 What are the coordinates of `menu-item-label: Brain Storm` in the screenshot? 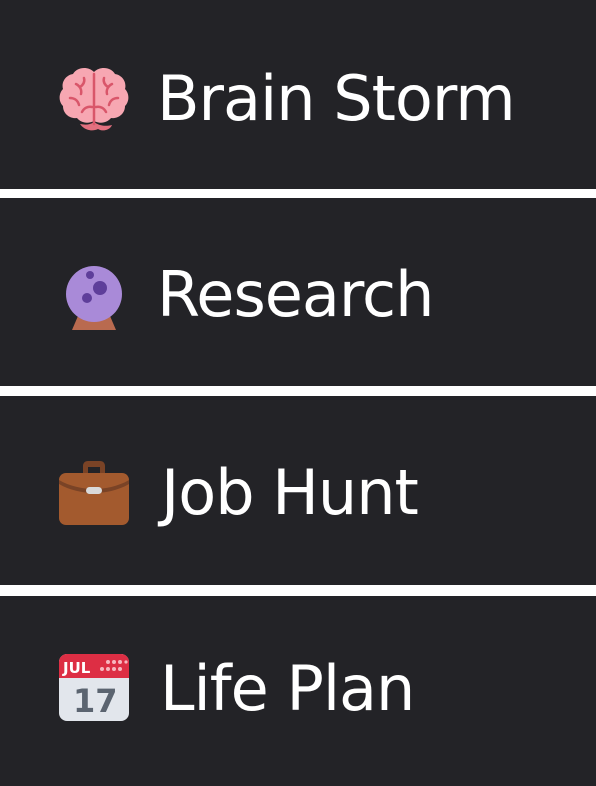 It's located at (336, 98).